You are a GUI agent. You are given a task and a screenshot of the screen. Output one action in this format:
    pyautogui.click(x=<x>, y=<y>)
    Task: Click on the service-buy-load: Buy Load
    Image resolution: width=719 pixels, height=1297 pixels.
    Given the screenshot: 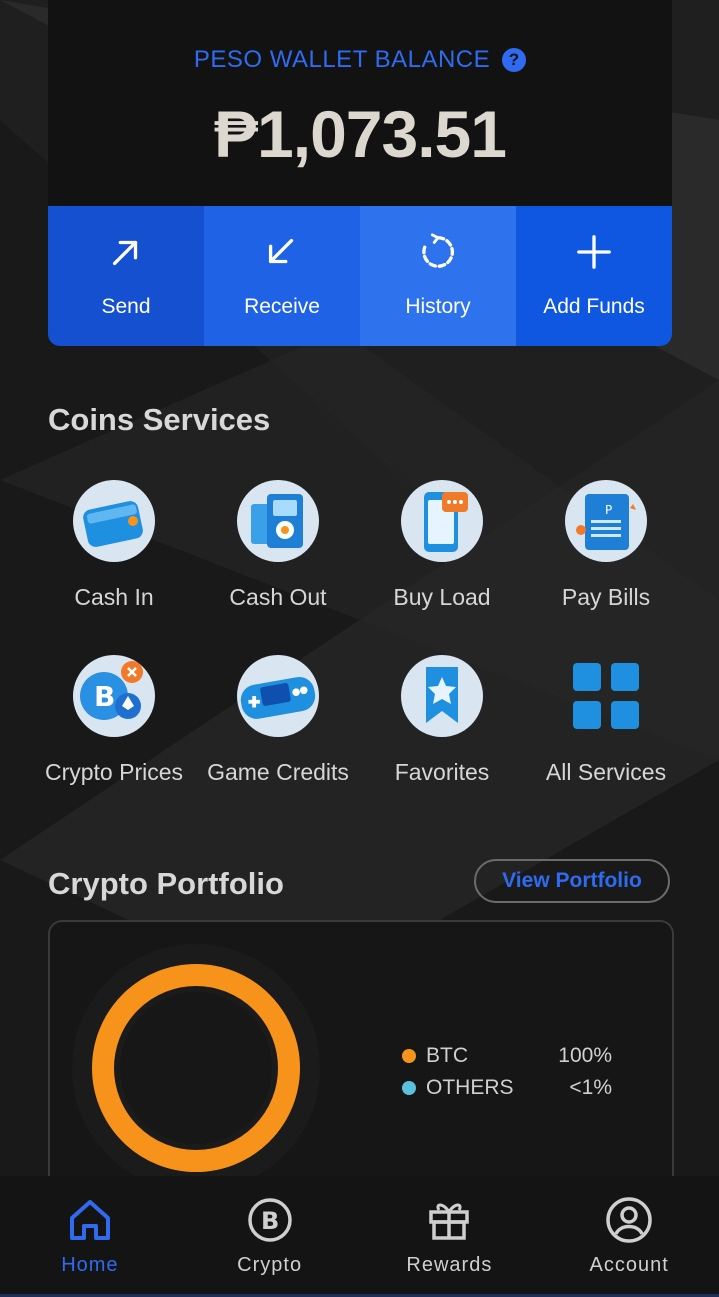 What is the action you would take?
    pyautogui.click(x=442, y=545)
    